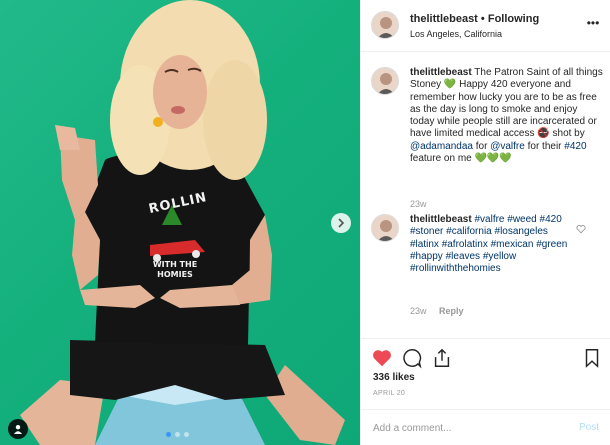 This screenshot has width=610, height=445. What do you see at coordinates (589, 427) in the screenshot?
I see `post-comment-button: Post` at bounding box center [589, 427].